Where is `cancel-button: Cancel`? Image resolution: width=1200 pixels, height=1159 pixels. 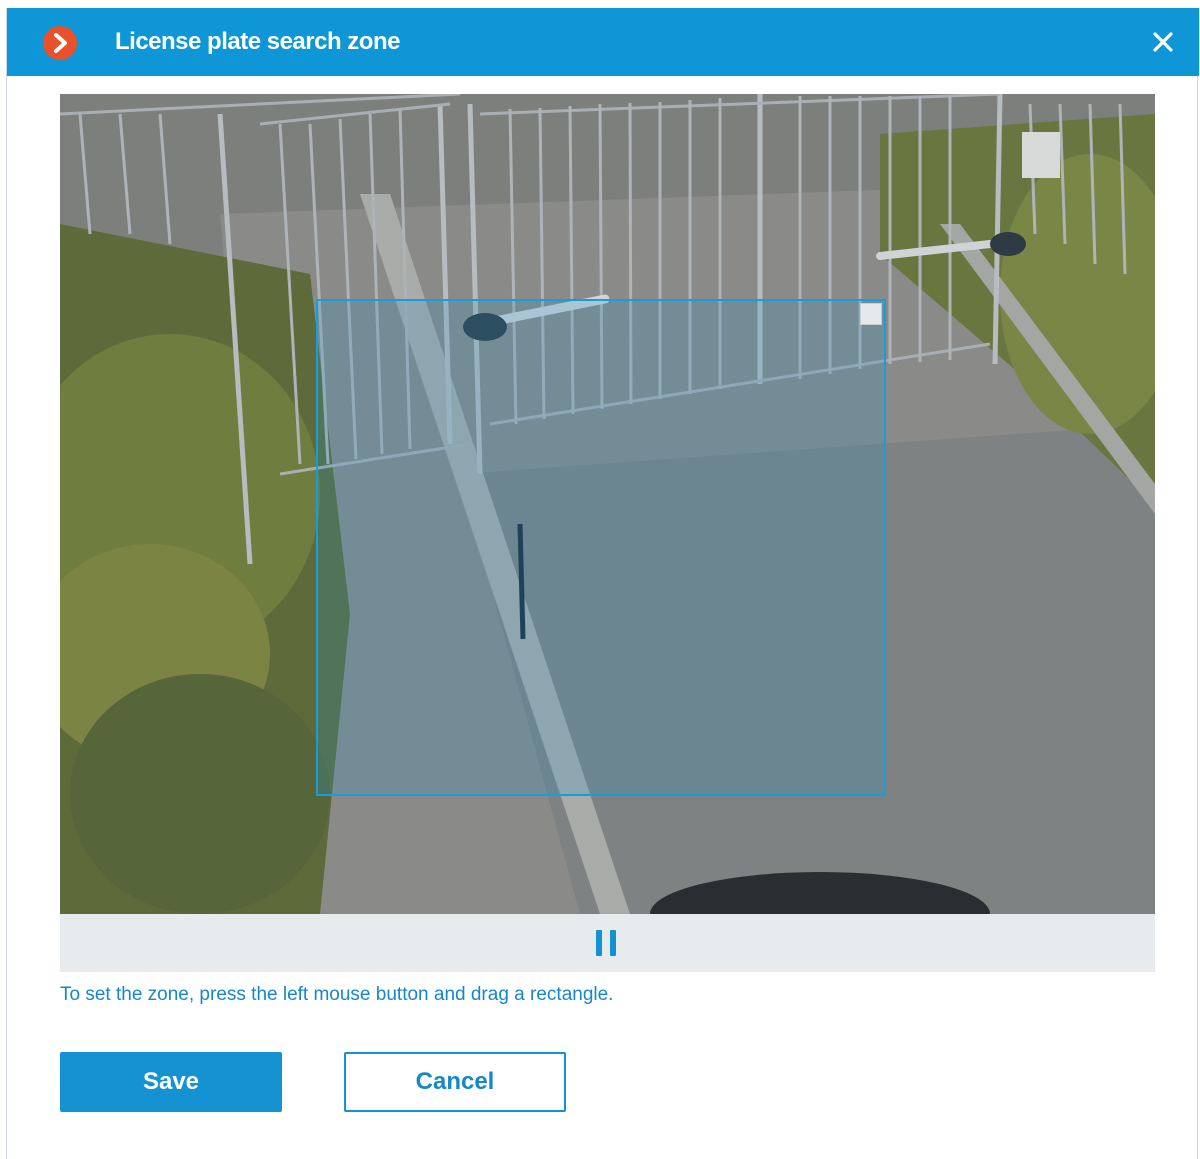
cancel-button: Cancel is located at coordinates (455, 1082).